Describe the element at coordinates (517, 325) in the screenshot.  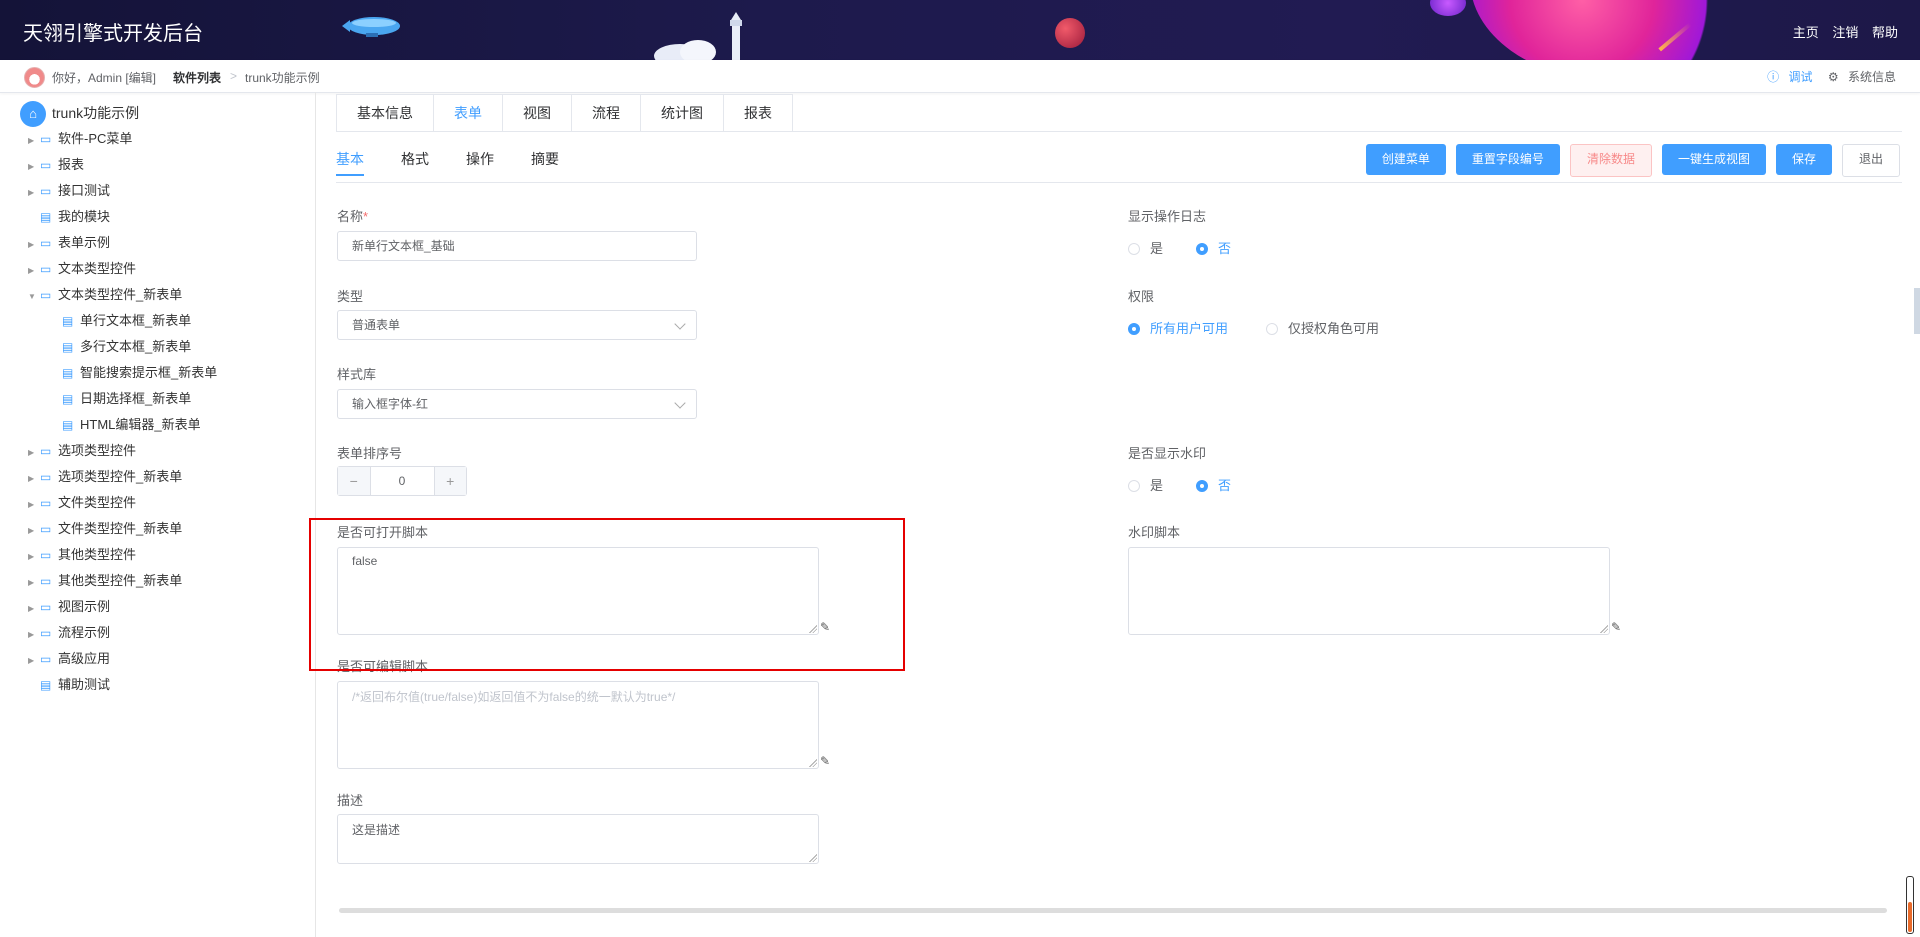
I see `type-select: 普通表单` at that location.